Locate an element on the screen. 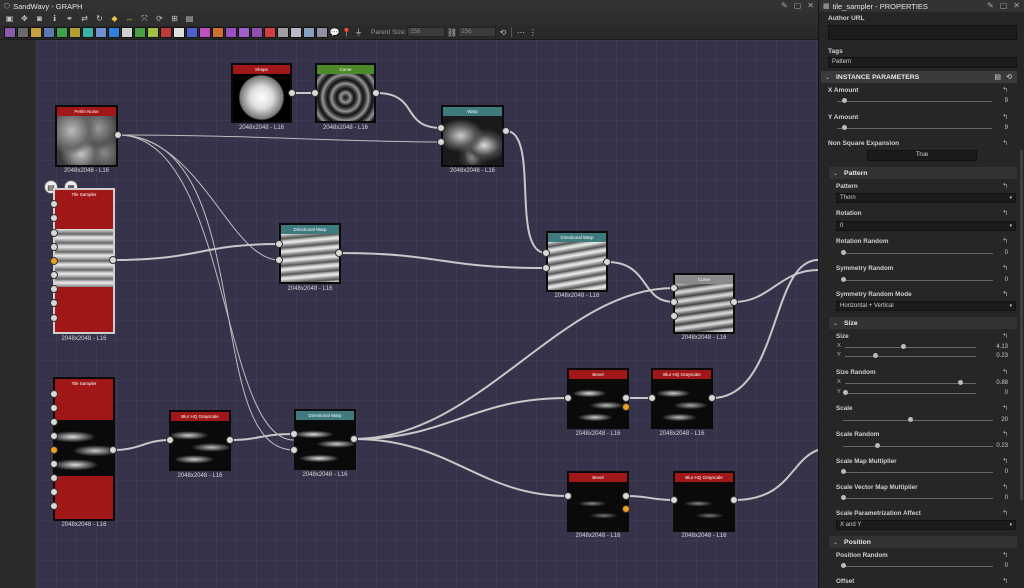 The image size is (1024, 588). non-square-toggle: True is located at coordinates (922, 155).